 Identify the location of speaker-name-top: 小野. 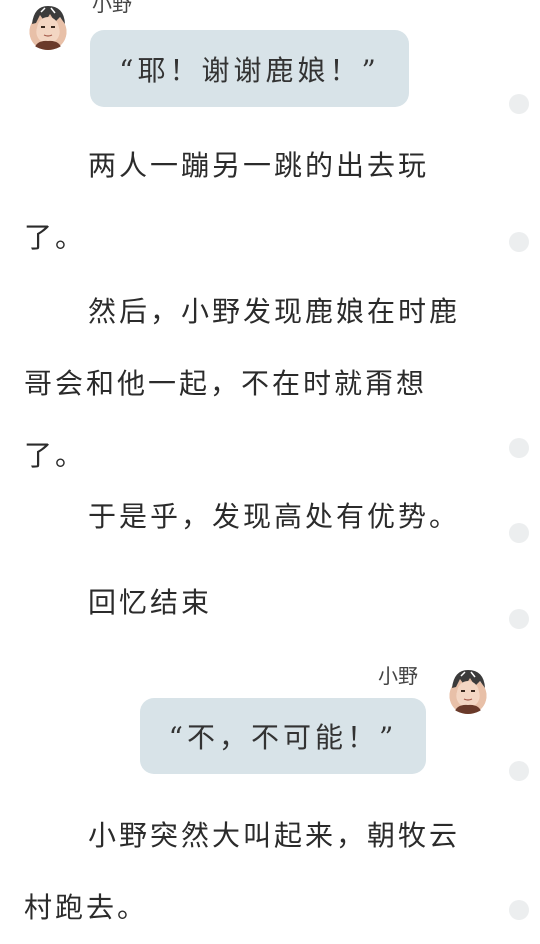
(112, 8).